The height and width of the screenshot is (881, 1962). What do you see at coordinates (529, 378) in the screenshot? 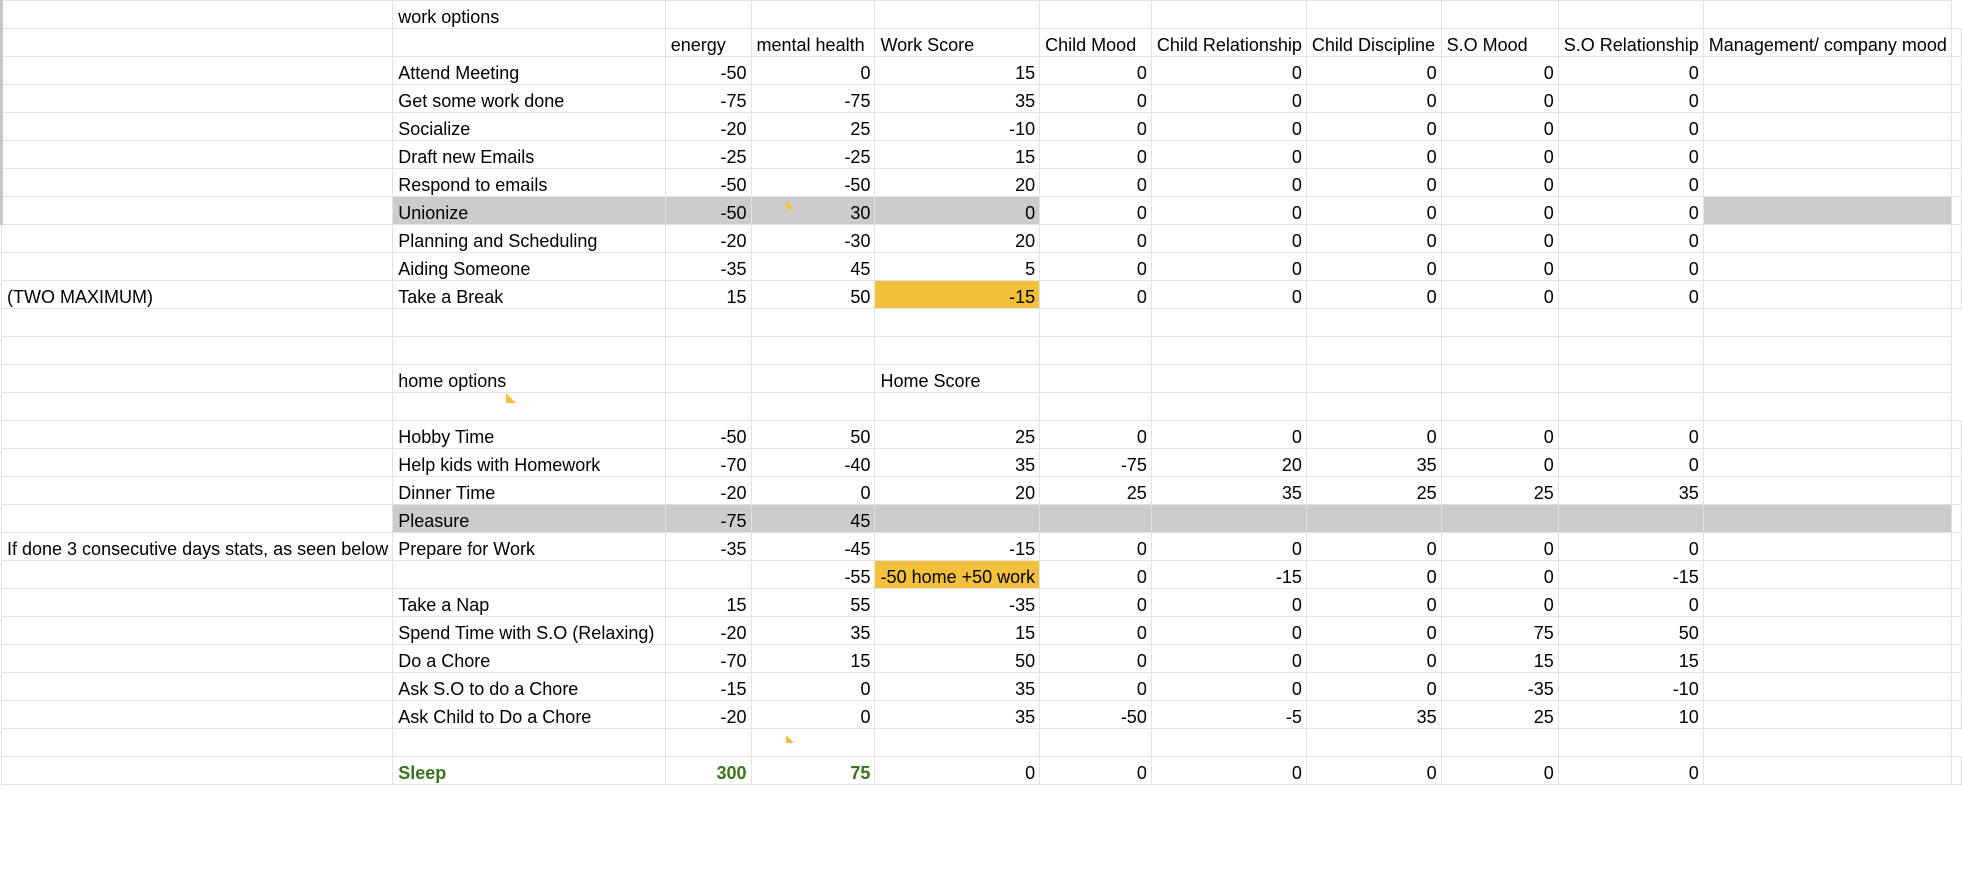
I see `home-options-title: home options` at bounding box center [529, 378].